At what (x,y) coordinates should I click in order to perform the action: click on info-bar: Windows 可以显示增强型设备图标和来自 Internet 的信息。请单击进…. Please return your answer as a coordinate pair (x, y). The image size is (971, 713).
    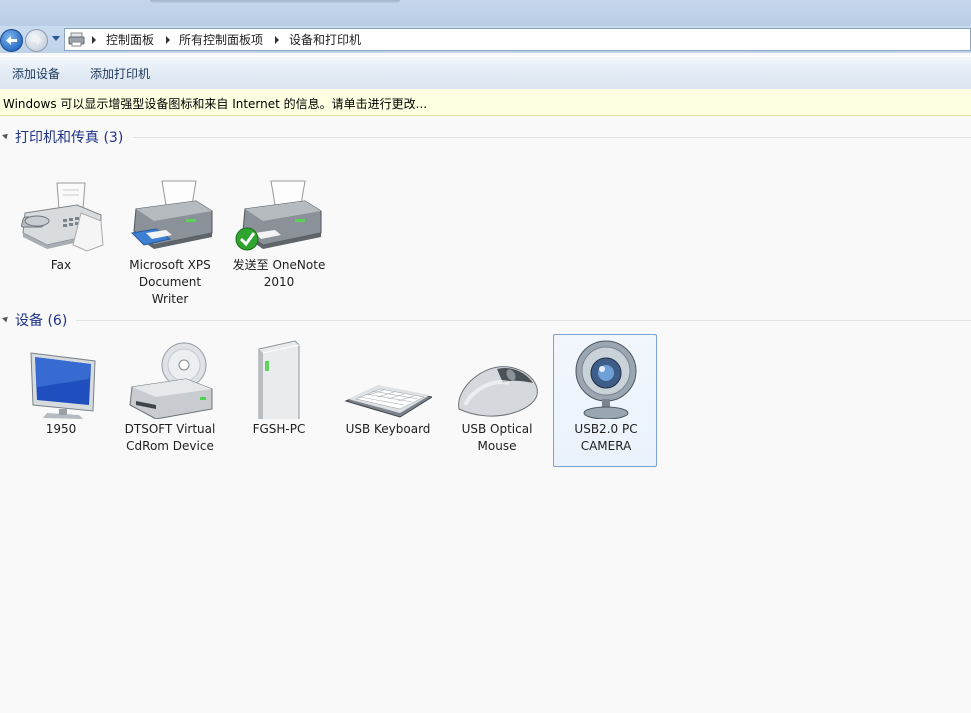
    Looking at the image, I should click on (485, 102).